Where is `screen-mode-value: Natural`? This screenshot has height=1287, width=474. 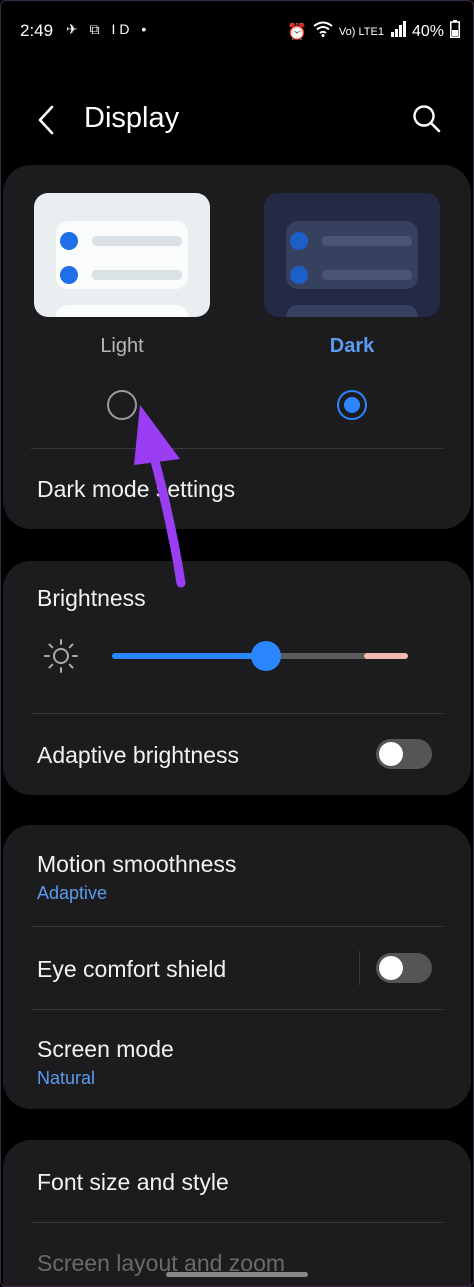
screen-mode-value: Natural is located at coordinates (66, 1078).